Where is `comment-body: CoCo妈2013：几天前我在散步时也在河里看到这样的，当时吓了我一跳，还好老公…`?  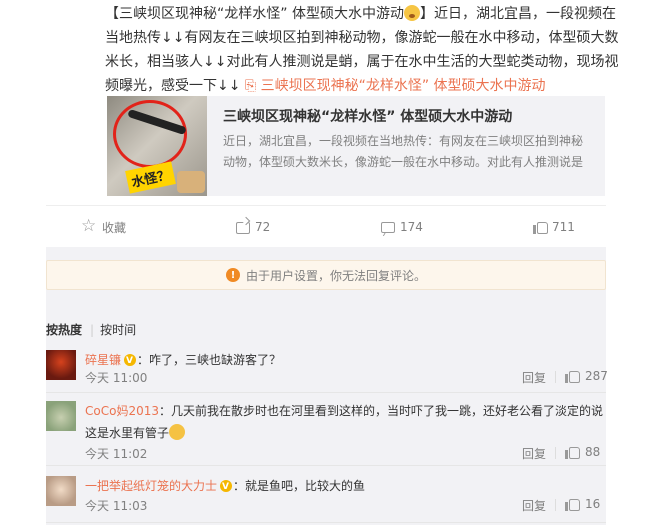 comment-body: CoCo妈2013：几天前我在散步时也在河里看到这样的，当时吓了我一跳，还好老公… is located at coordinates (345, 422).